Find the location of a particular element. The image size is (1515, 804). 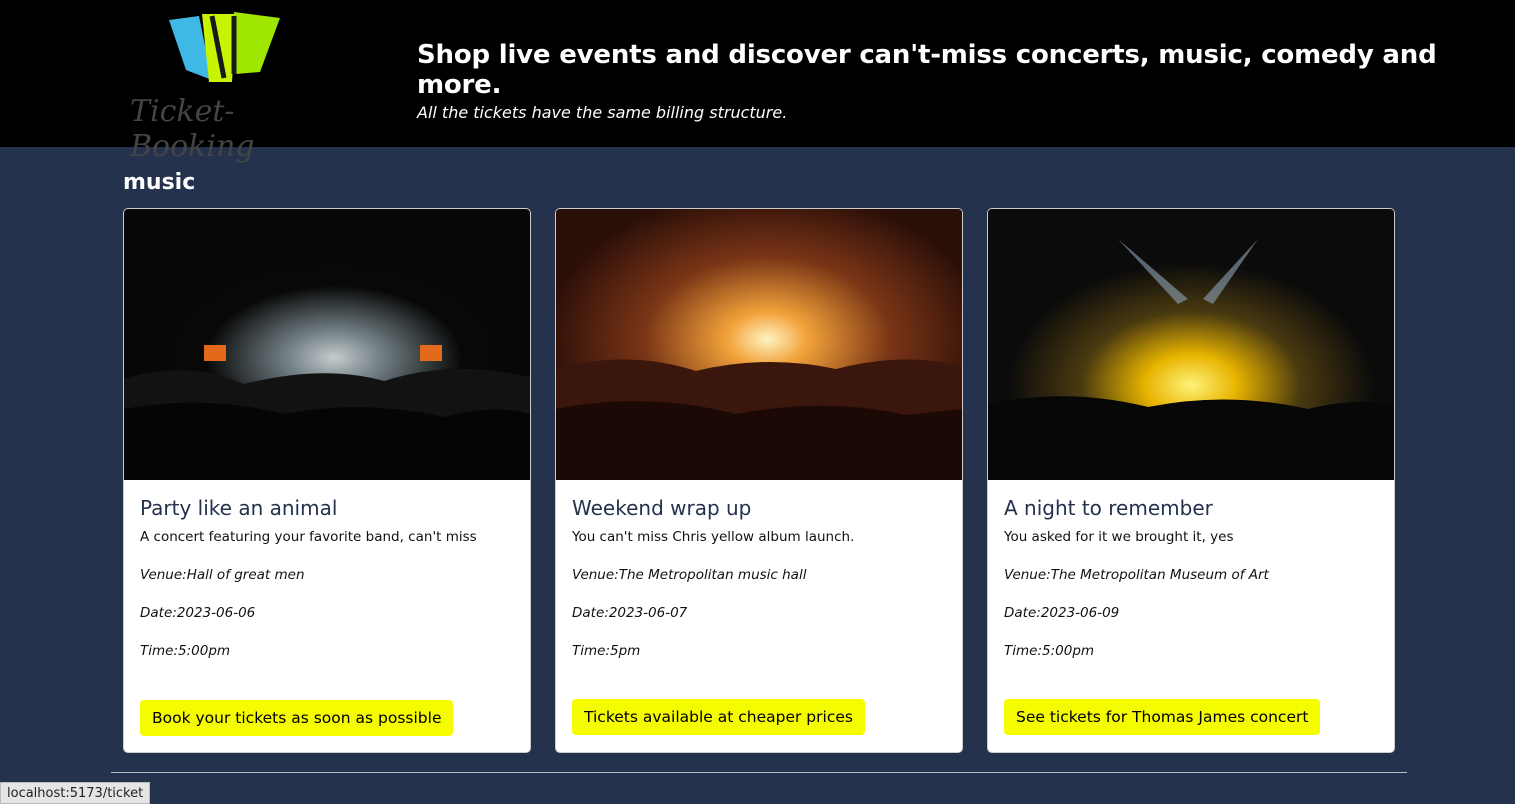

event-date: Date:2023-06-07 is located at coordinates (630, 613).